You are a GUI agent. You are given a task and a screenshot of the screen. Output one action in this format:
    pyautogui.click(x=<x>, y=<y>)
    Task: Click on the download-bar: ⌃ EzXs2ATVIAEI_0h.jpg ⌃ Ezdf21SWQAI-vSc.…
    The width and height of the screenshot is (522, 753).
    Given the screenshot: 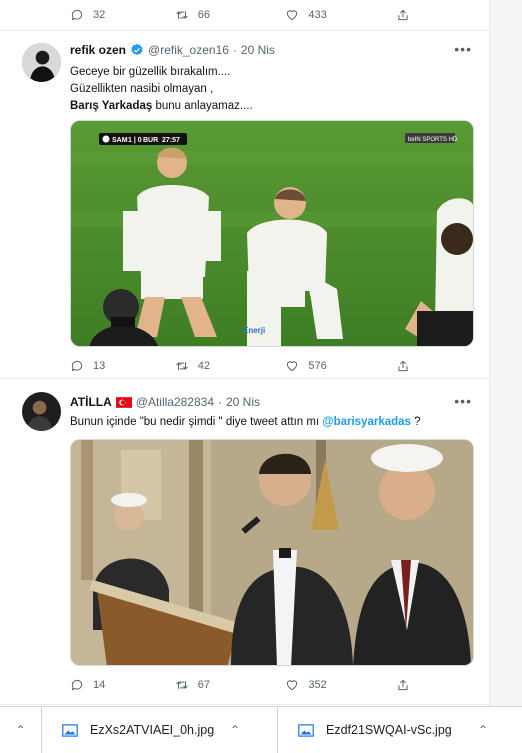 What is the action you would take?
    pyautogui.click(x=261, y=729)
    